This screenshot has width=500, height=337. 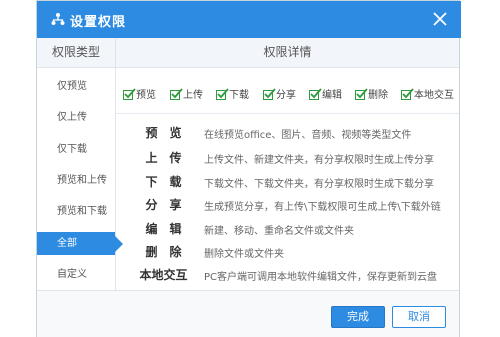 What do you see at coordinates (322, 207) in the screenshot?
I see `detail-desc: 生成预览分享，有上传\下载权限可生成上传\下载外链` at bounding box center [322, 207].